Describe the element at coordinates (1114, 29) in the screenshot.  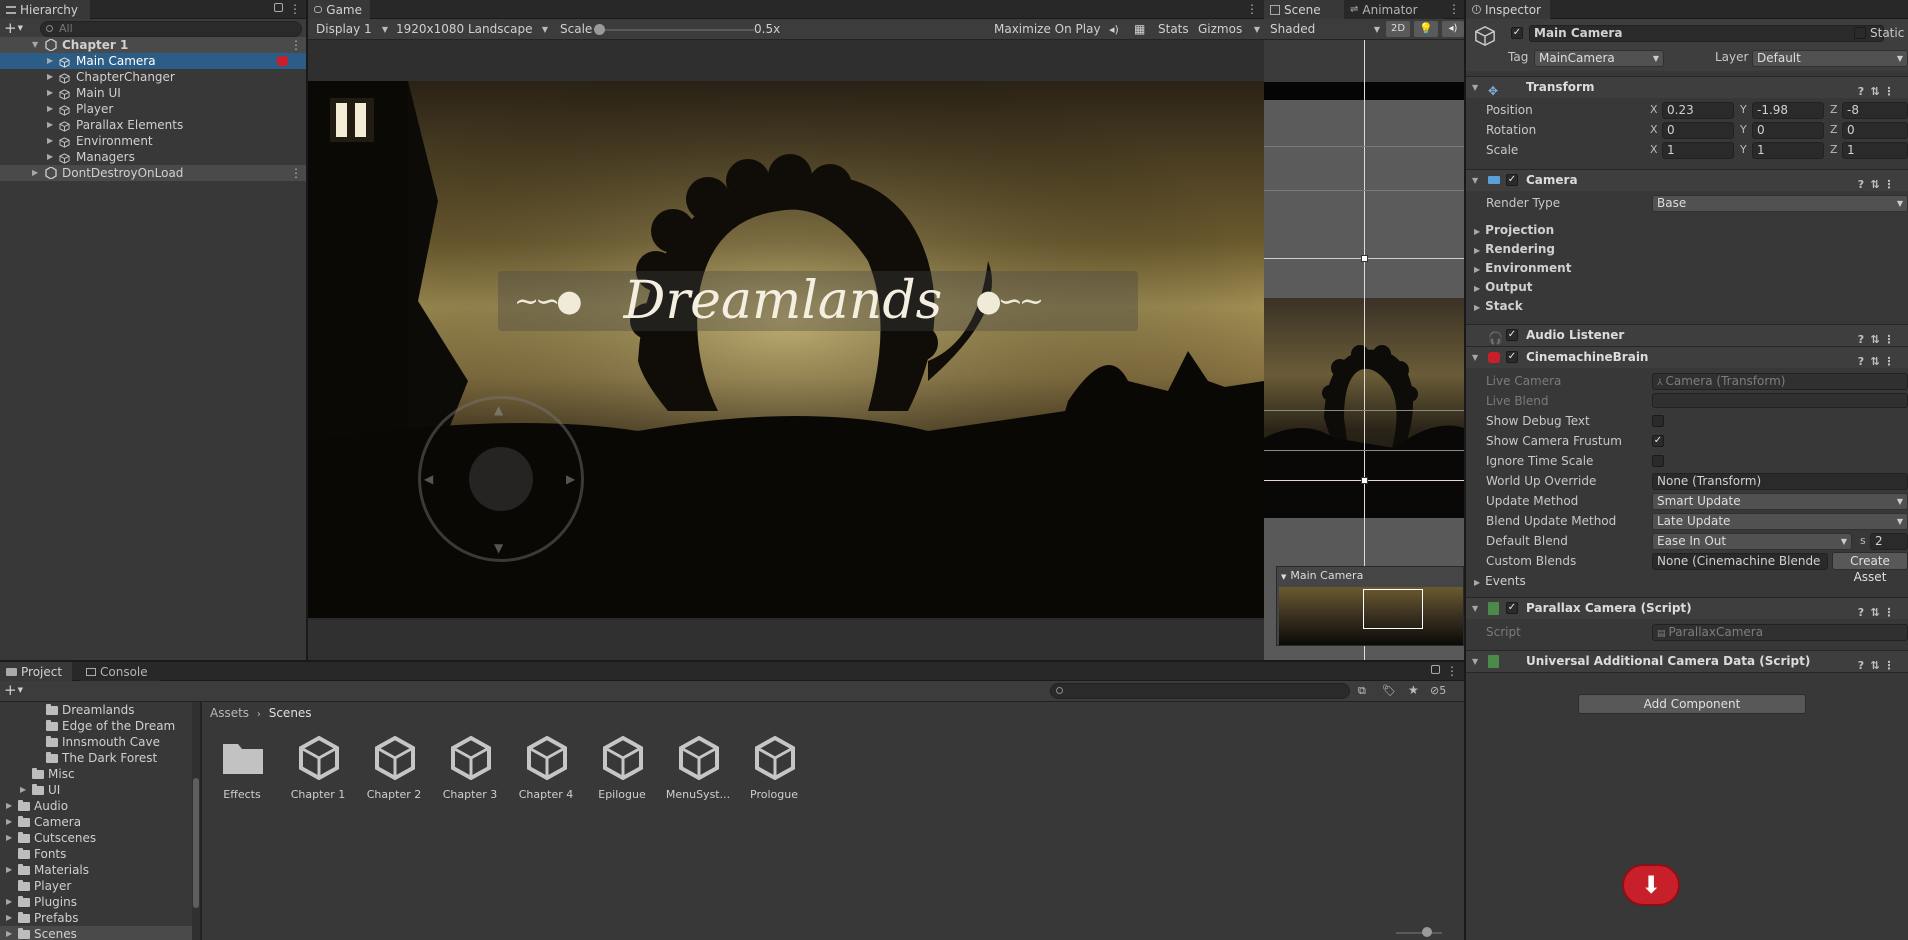
I see `mute-audio-icon: ◂)` at that location.